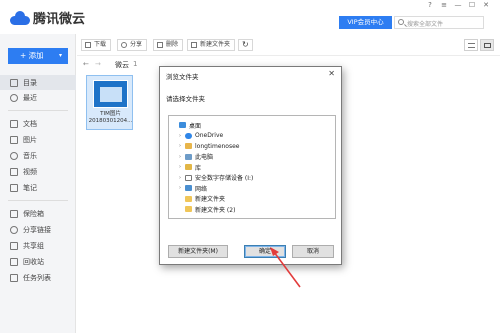  Describe the element at coordinates (193, 188) in the screenshot. I see `tree-node: › 网络` at that location.